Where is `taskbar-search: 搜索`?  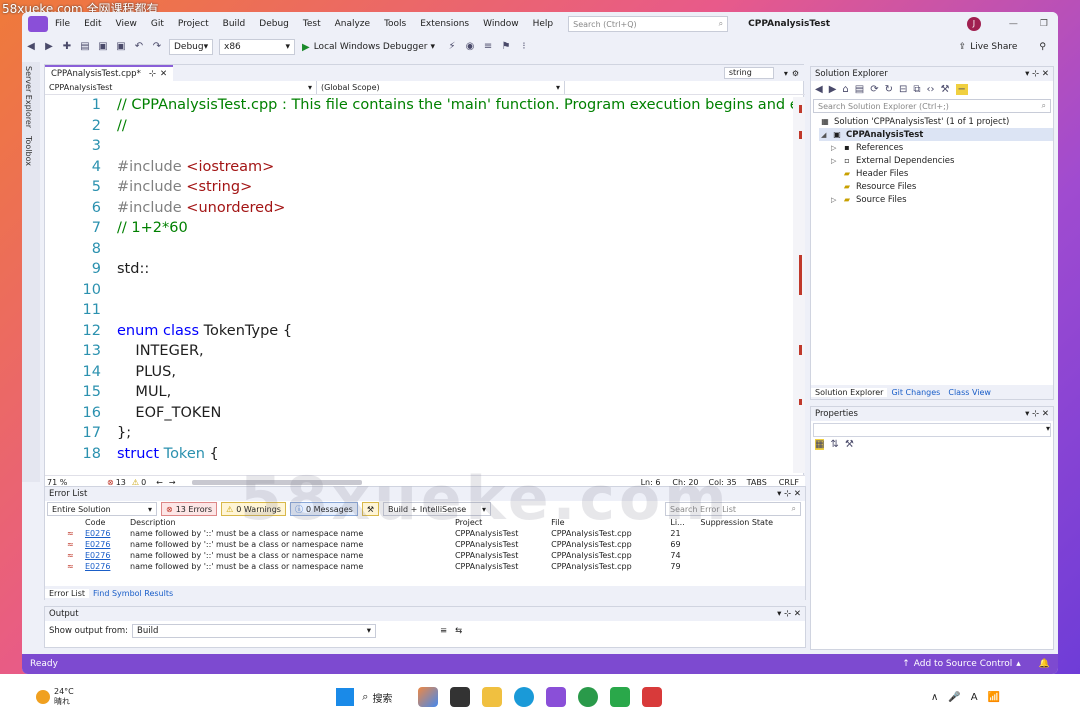 taskbar-search: 搜索 is located at coordinates (382, 697).